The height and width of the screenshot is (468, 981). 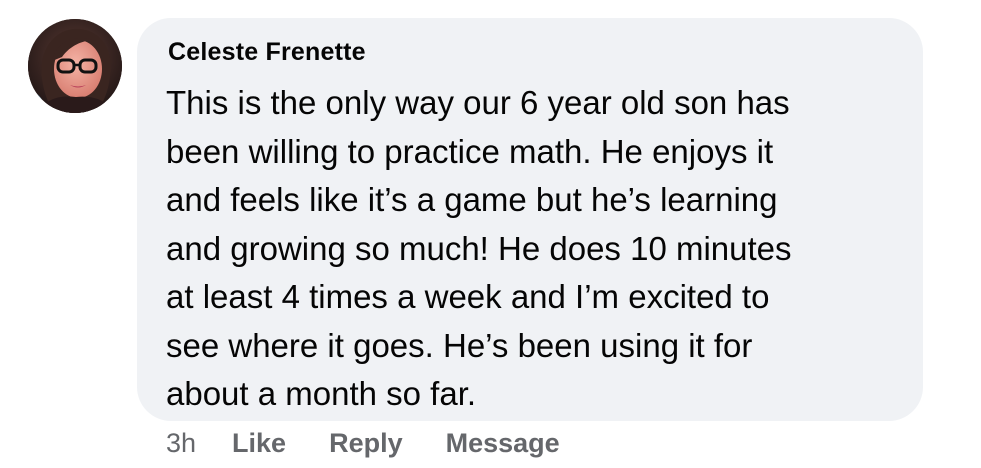 What do you see at coordinates (259, 443) in the screenshot?
I see `like-button: Like` at bounding box center [259, 443].